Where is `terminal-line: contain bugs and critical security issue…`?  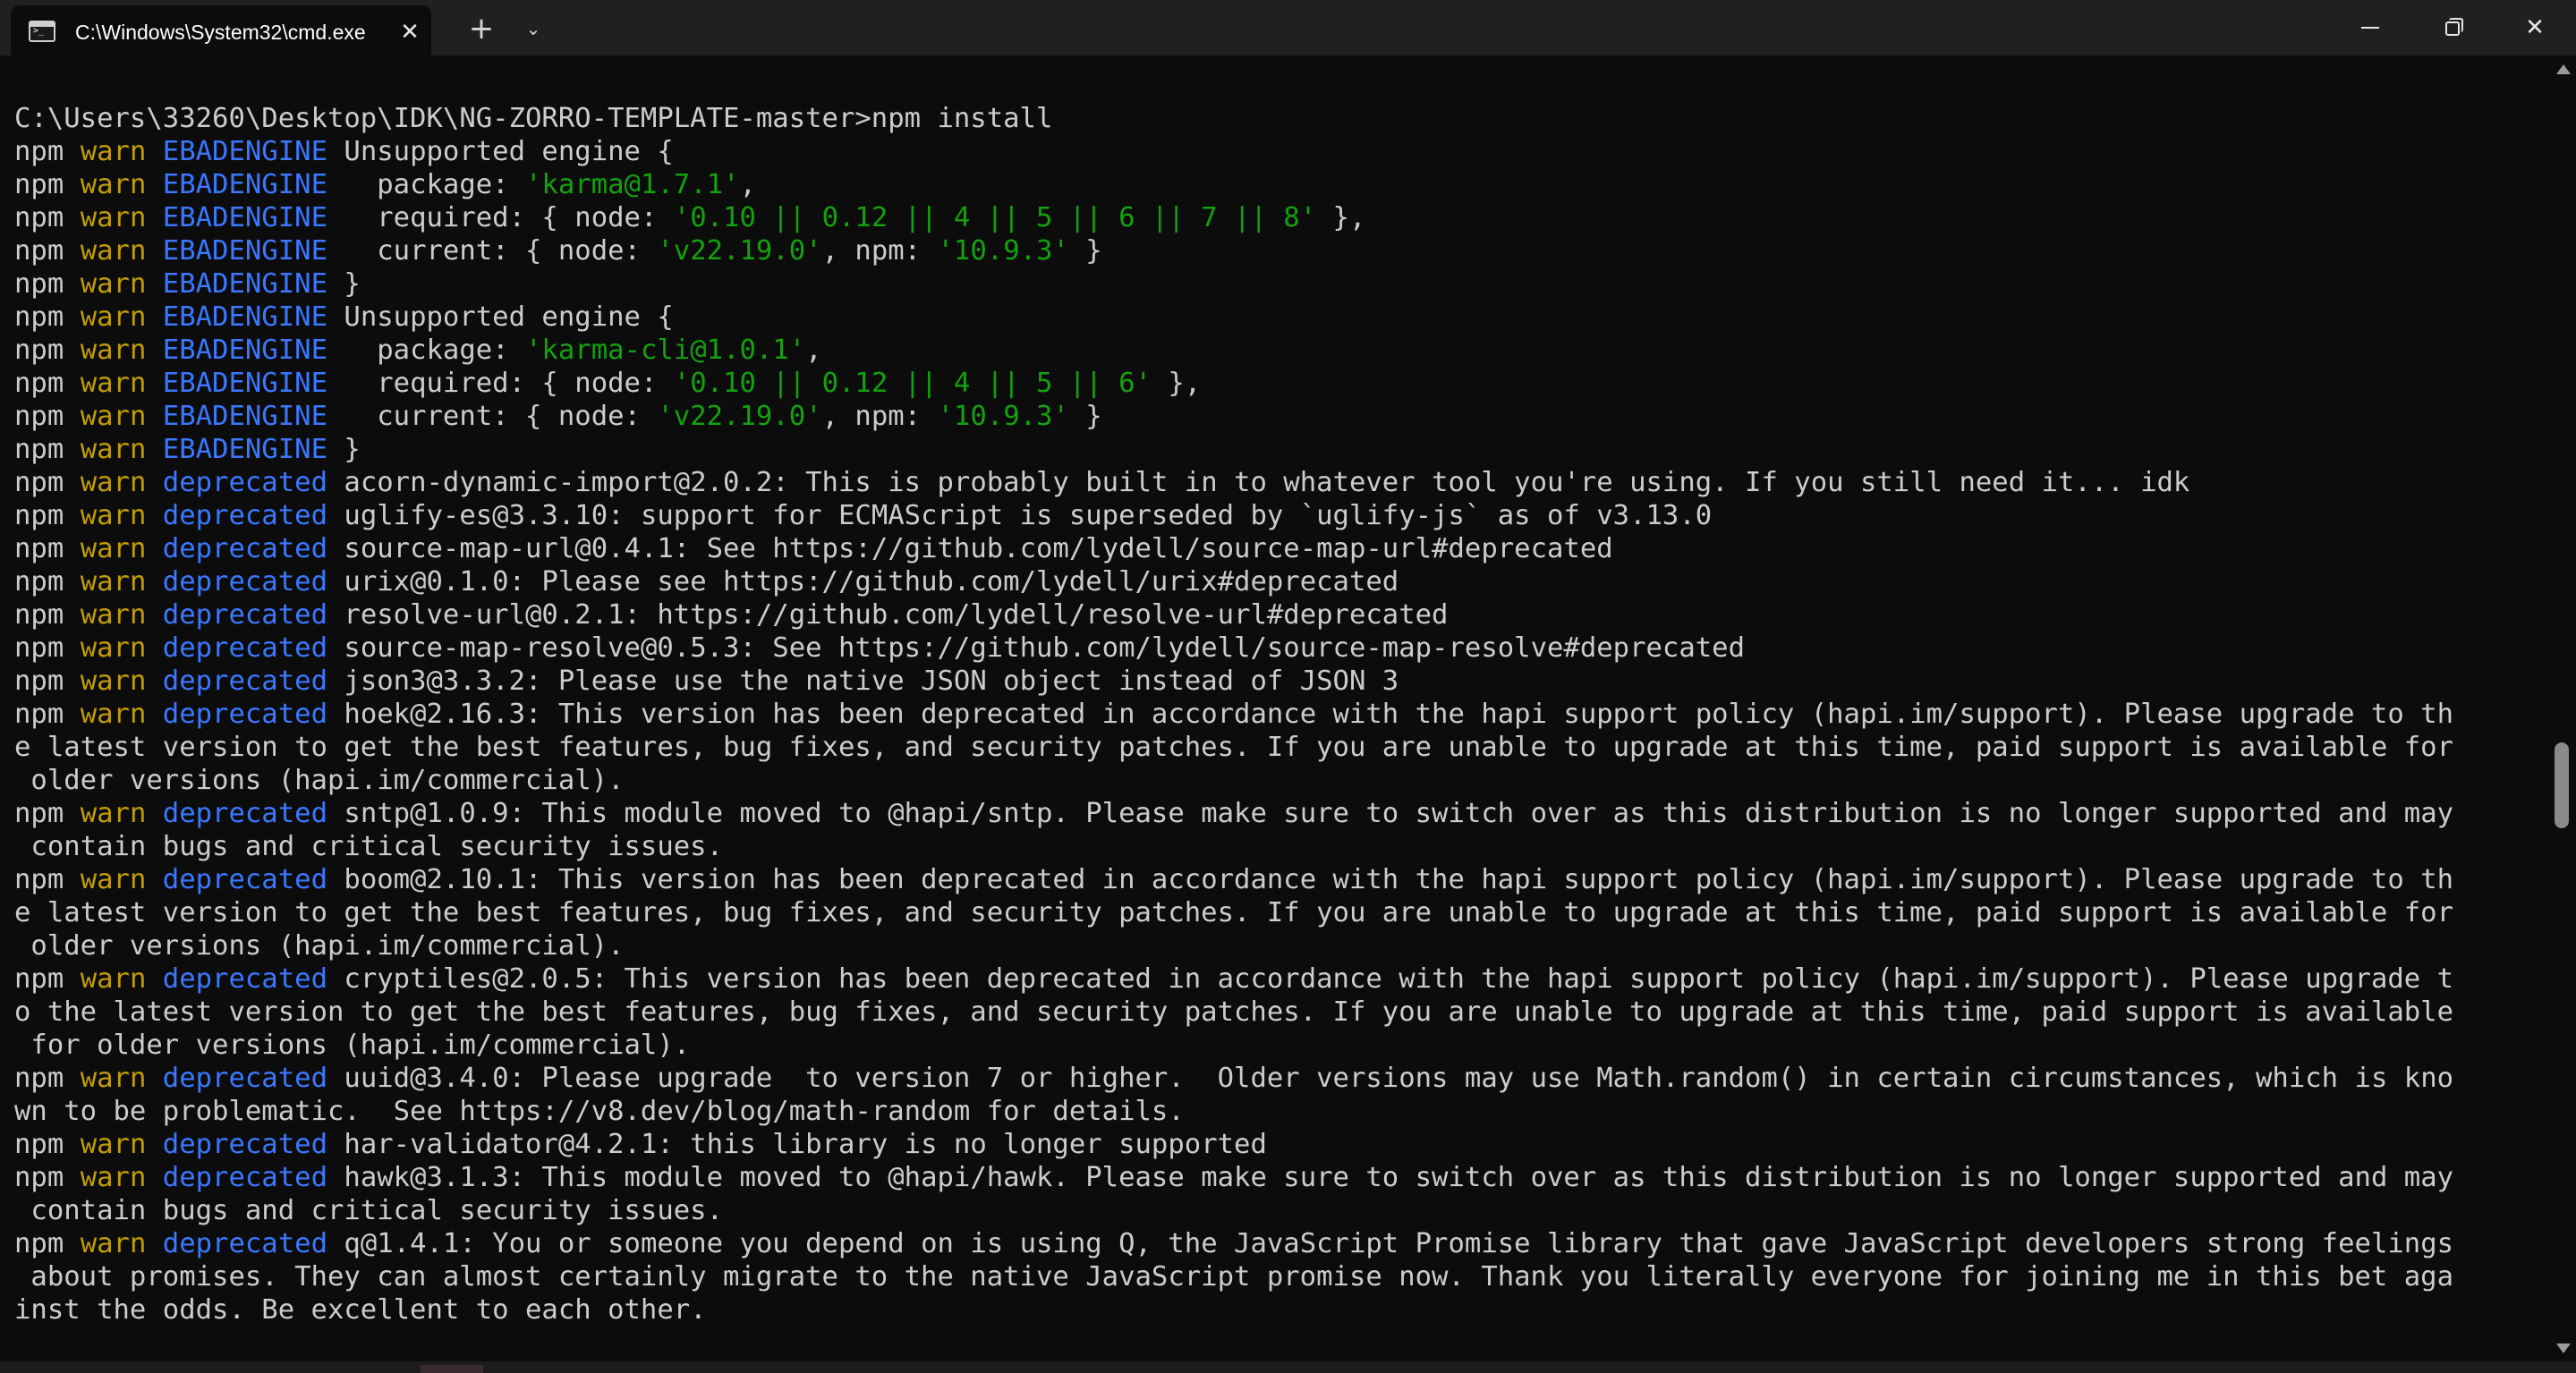
terminal-line: contain bugs and critical security issue… is located at coordinates (1276, 846).